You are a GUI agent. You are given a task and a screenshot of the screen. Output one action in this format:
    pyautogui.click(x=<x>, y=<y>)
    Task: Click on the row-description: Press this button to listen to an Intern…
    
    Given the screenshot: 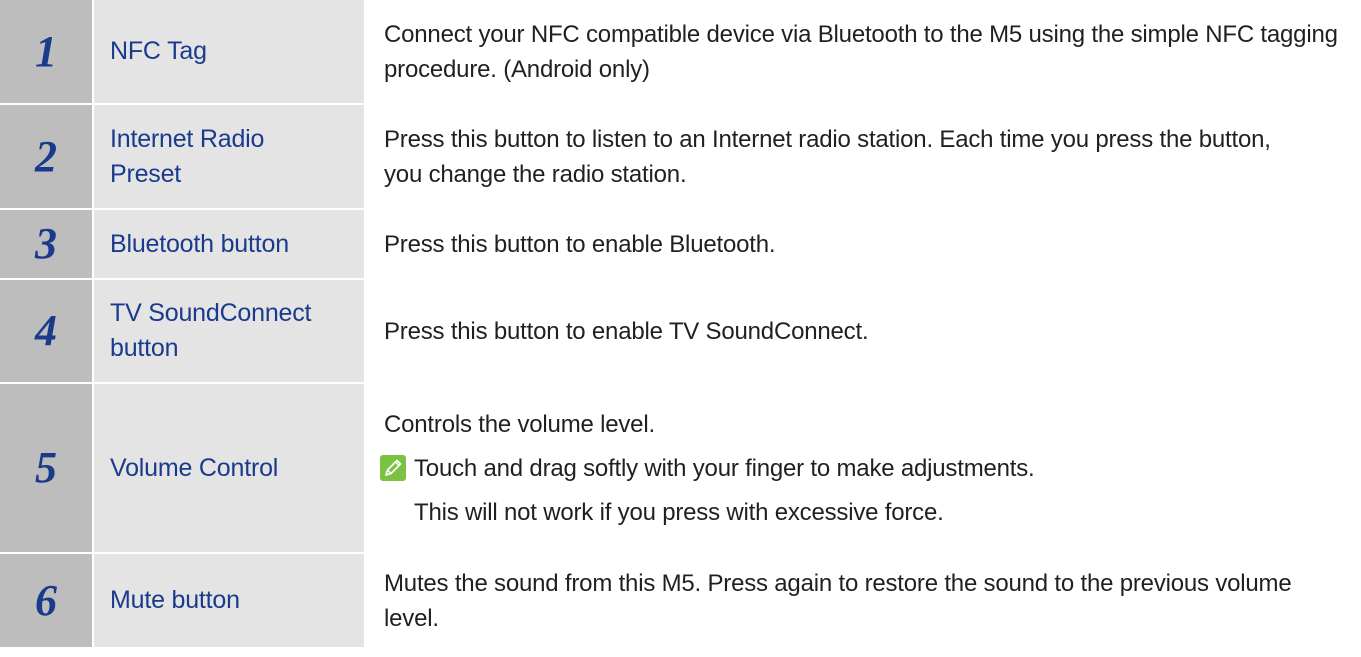 What is the action you would take?
    pyautogui.click(x=827, y=156)
    